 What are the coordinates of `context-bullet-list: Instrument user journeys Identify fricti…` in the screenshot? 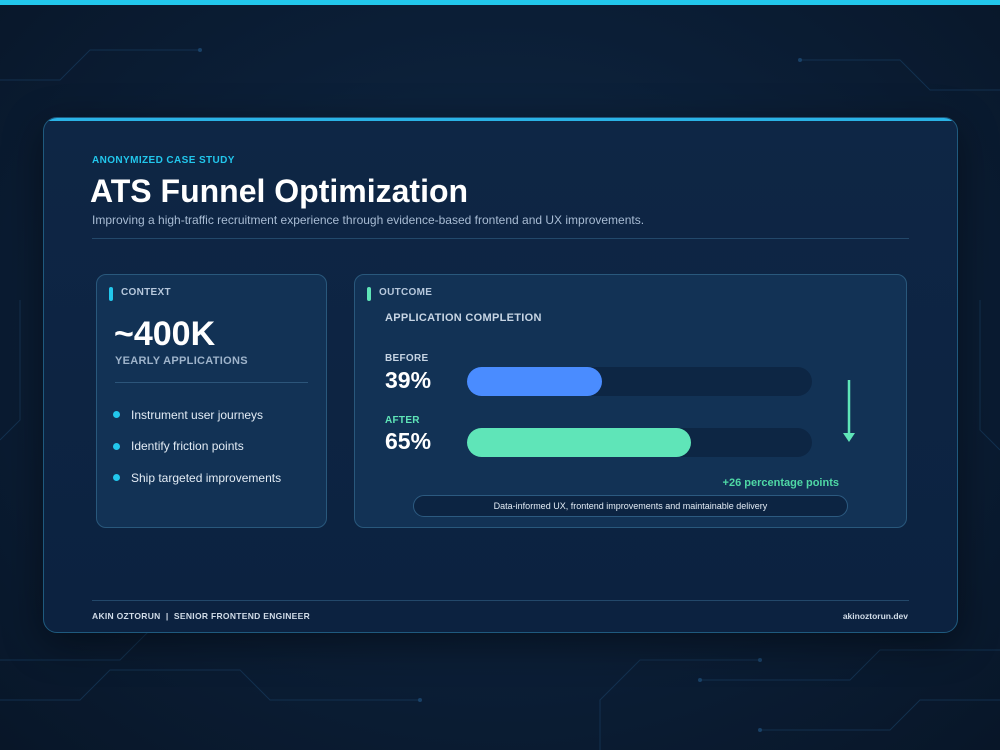 It's located at (197, 446).